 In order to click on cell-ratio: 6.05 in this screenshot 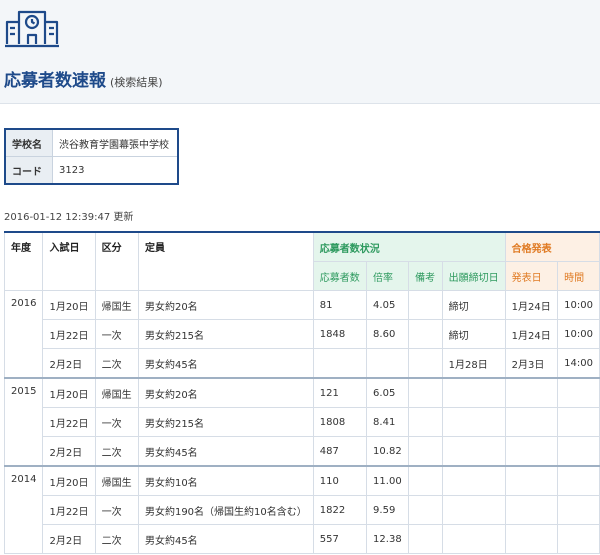, I will do `click(388, 392)`.